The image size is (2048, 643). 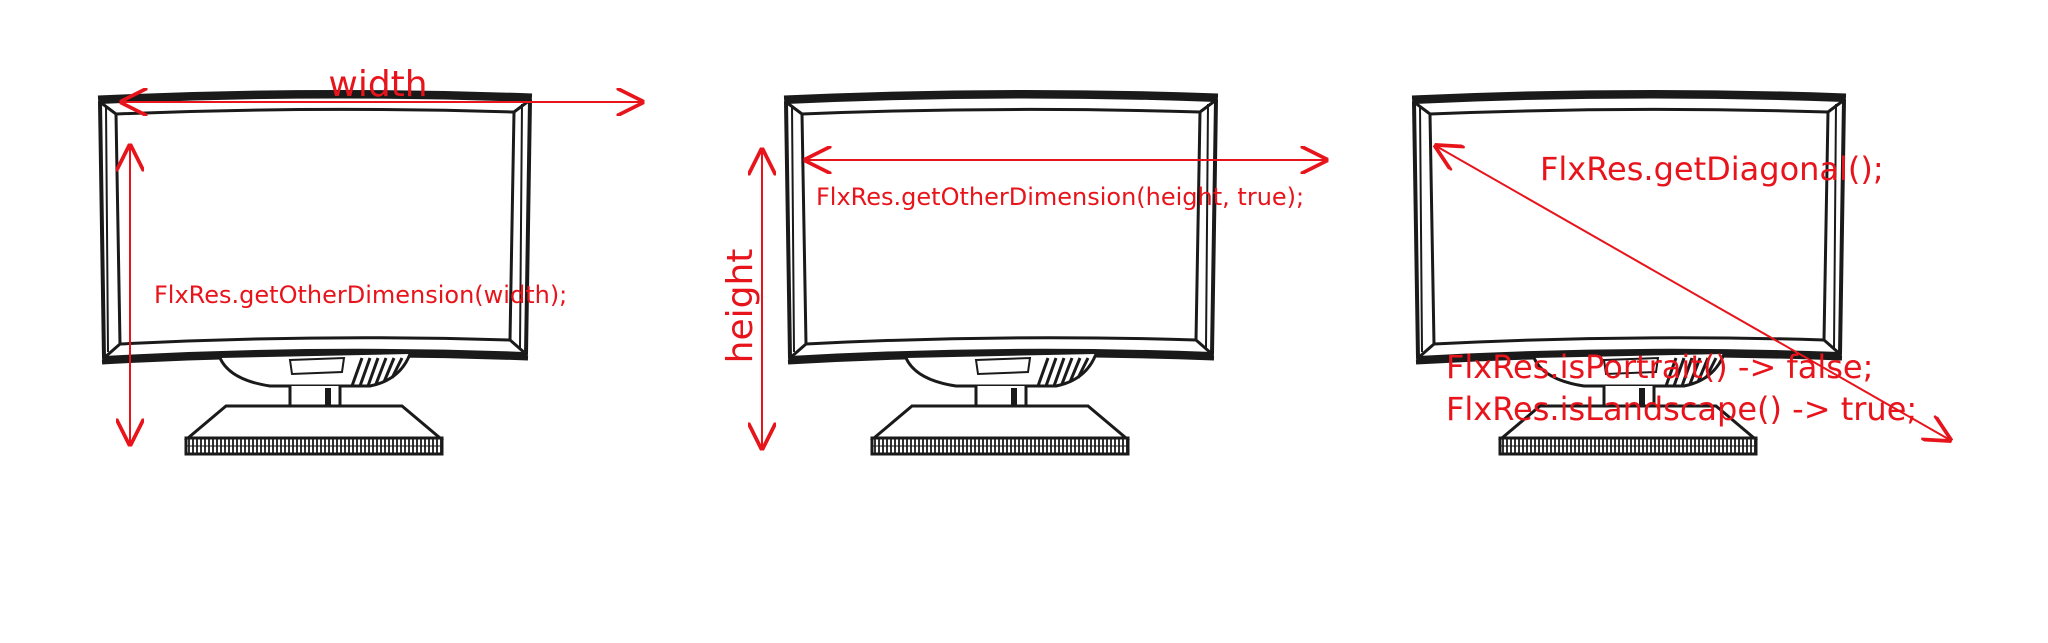 I want to click on width-label: width, so click(x=377, y=84).